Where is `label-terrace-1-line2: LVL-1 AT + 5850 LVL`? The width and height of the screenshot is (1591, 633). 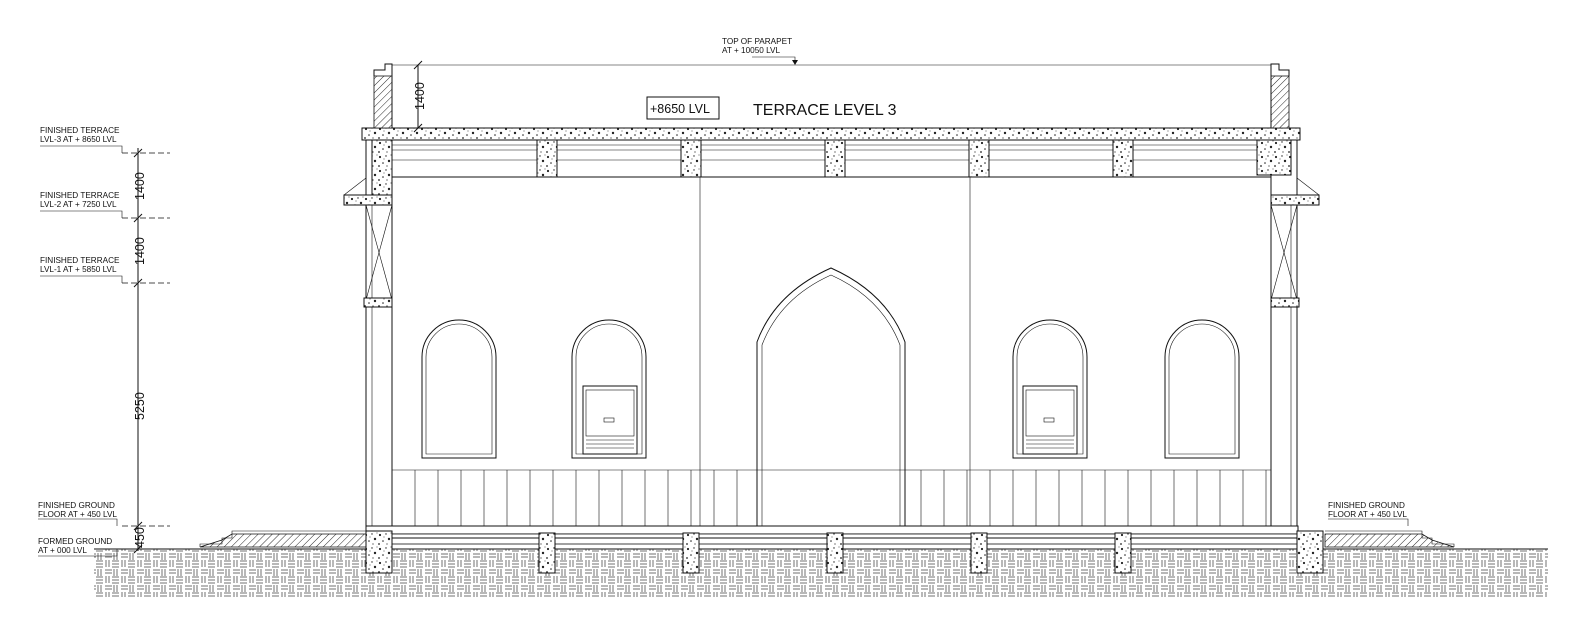
label-terrace-1-line2: LVL-1 AT + 5850 LVL is located at coordinates (78, 269).